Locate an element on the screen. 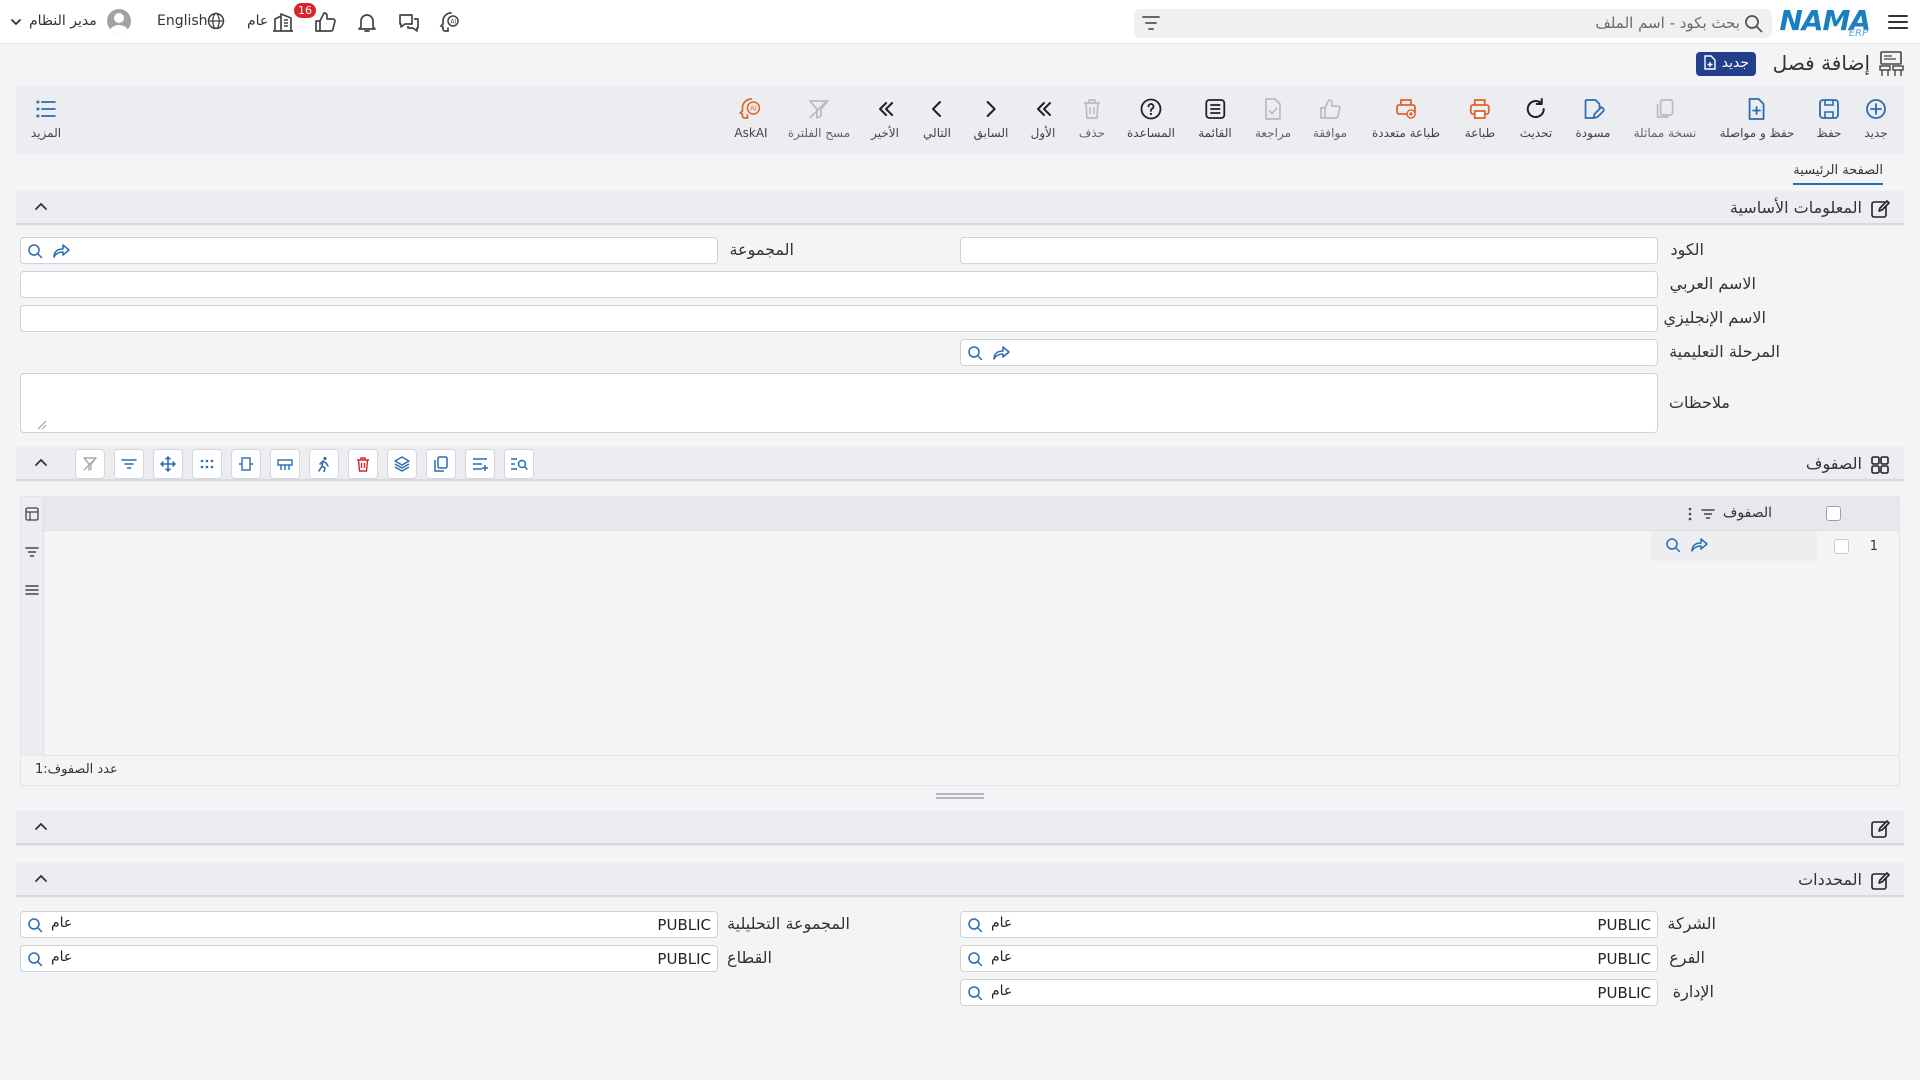 The image size is (1920, 1080). grid-merge-button is located at coordinates (285, 464).